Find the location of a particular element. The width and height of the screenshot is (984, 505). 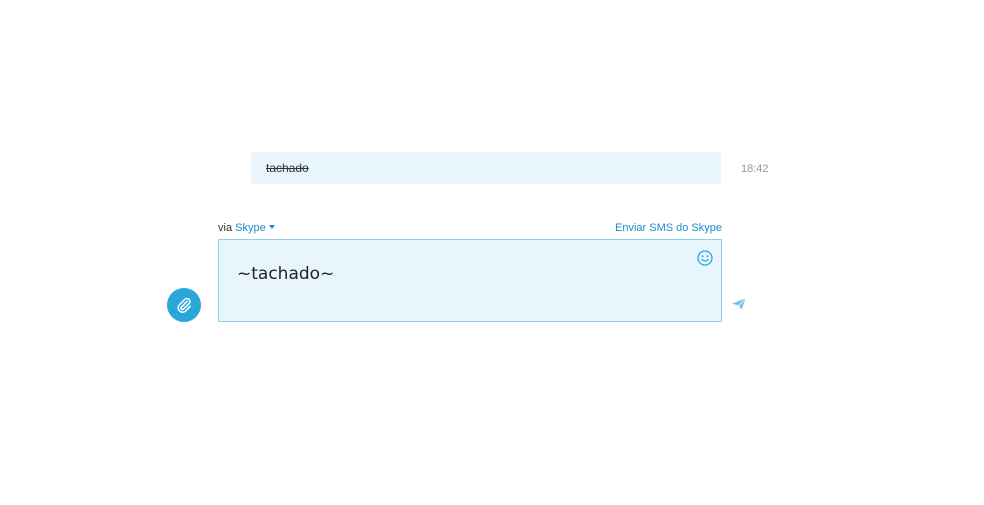

attach-button is located at coordinates (184, 305).